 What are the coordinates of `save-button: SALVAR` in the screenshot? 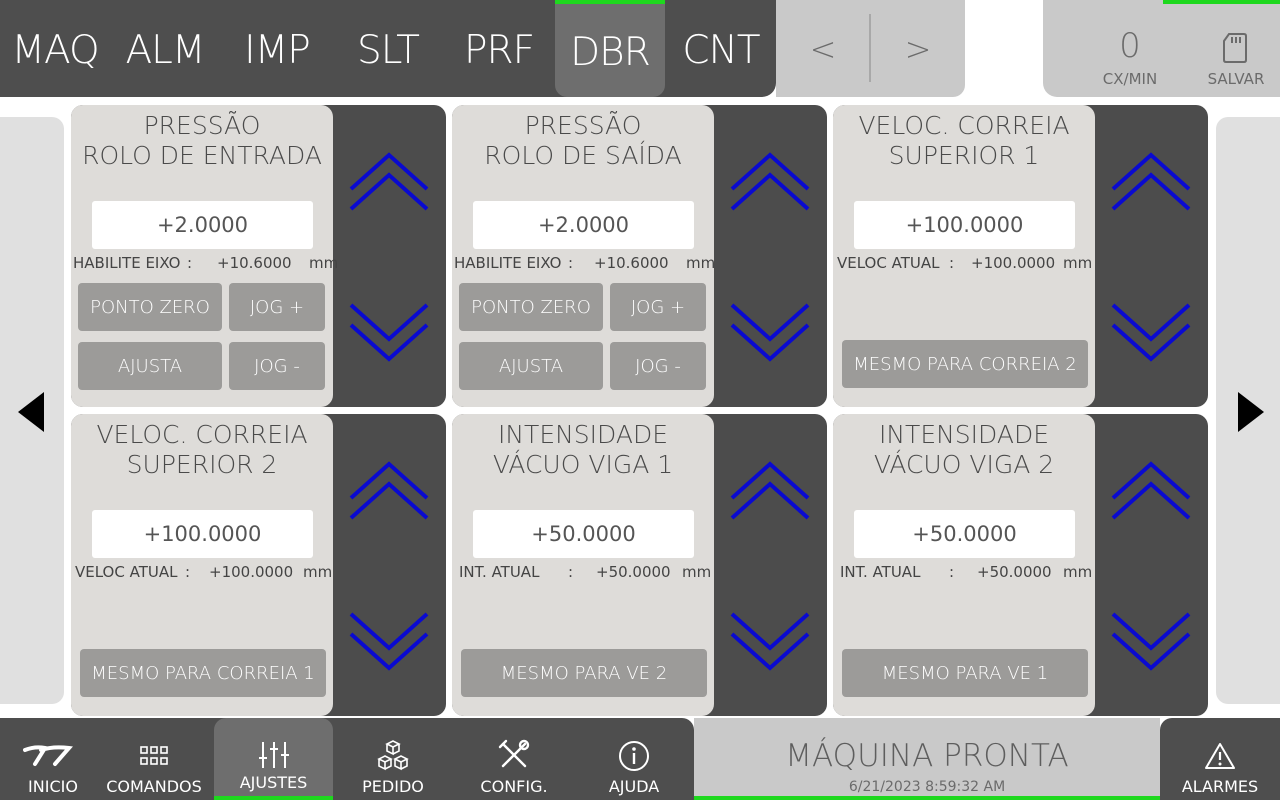 It's located at (1235, 48).